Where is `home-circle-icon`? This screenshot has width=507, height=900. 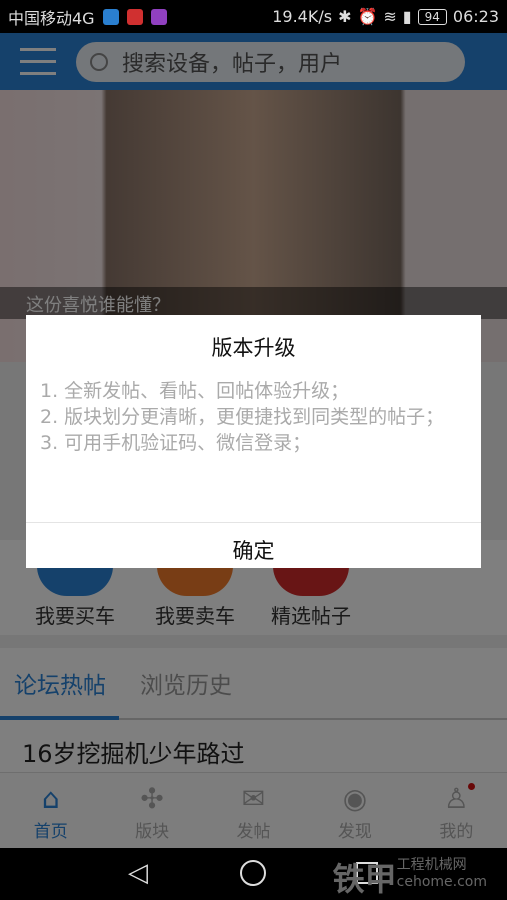 home-circle-icon is located at coordinates (253, 873).